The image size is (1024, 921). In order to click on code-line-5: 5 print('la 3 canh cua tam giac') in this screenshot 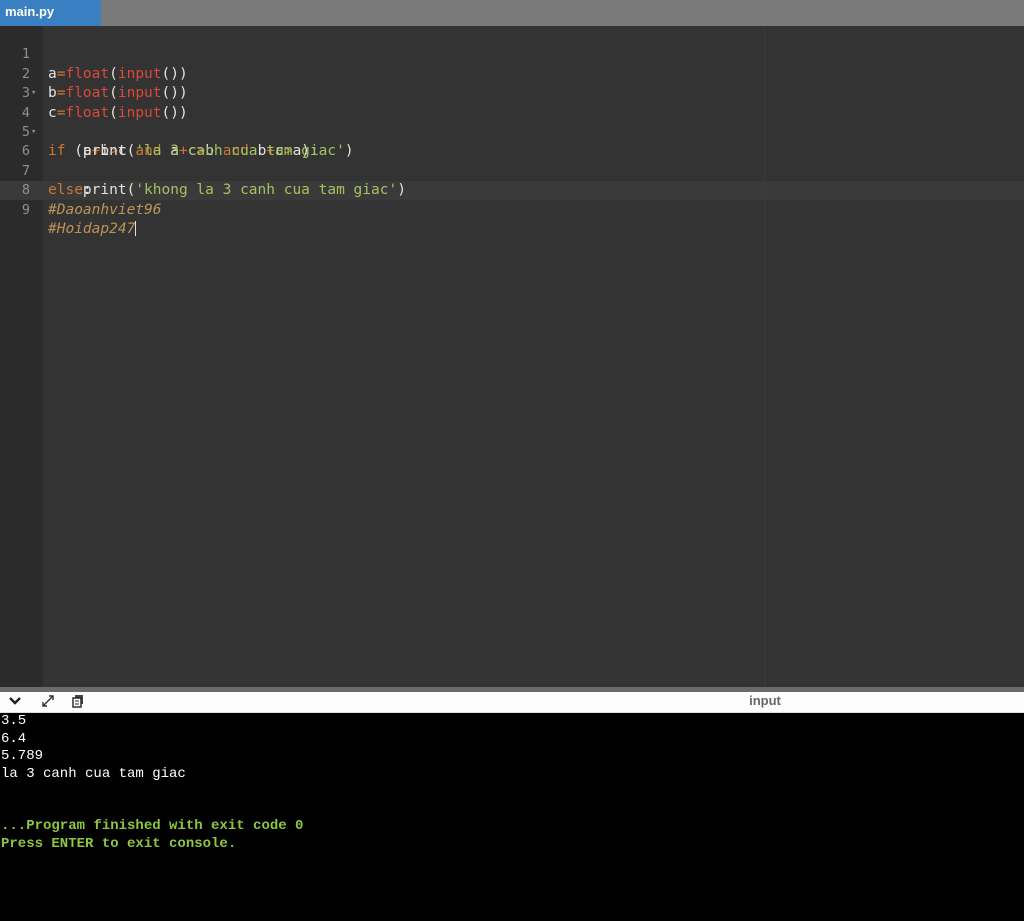, I will do `click(512, 131)`.